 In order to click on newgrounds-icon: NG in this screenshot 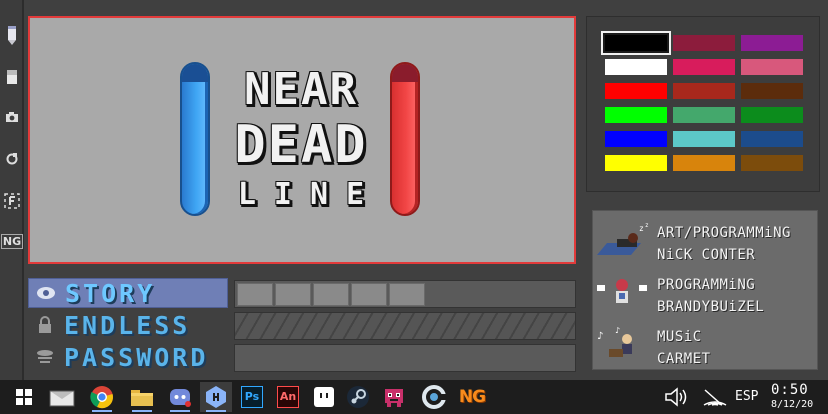, I will do `click(472, 397)`.